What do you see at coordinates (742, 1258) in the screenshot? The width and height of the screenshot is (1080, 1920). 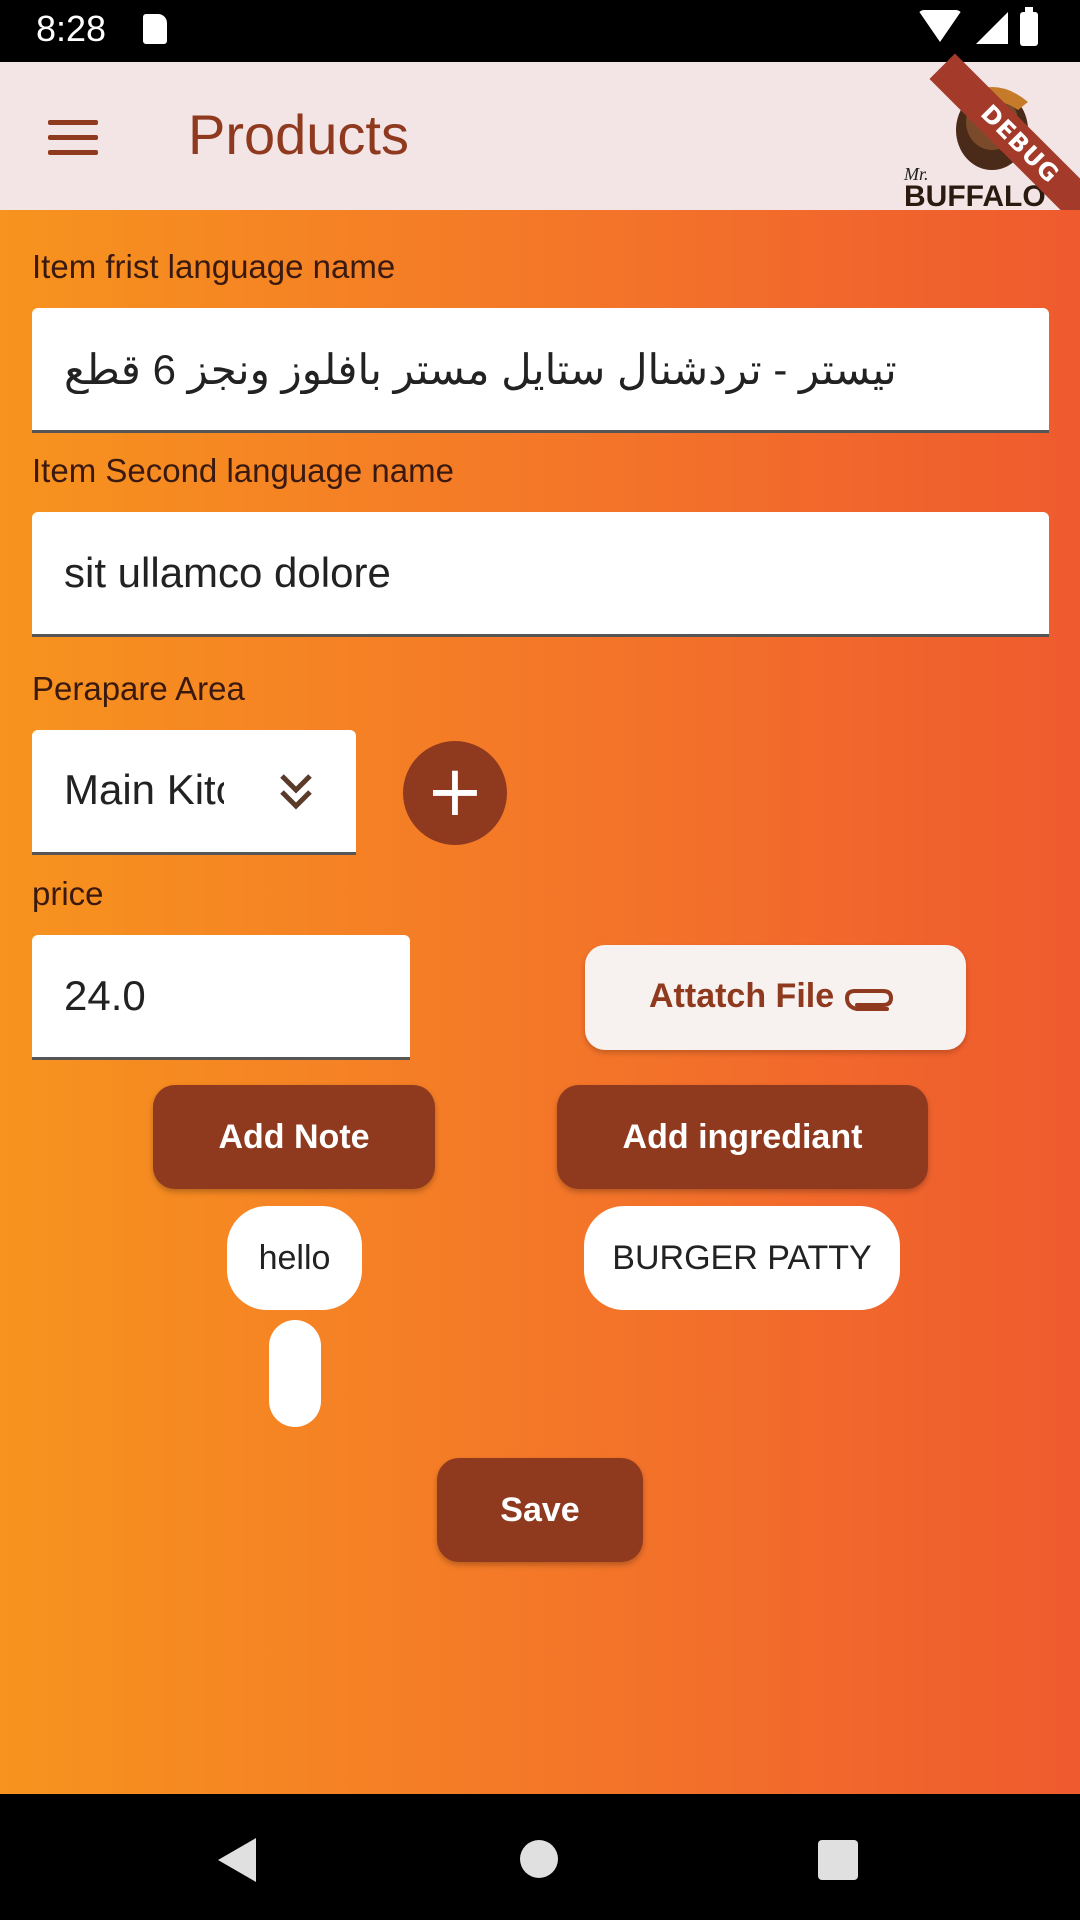 I see `ingredient-chip: BURGER PATTY` at bounding box center [742, 1258].